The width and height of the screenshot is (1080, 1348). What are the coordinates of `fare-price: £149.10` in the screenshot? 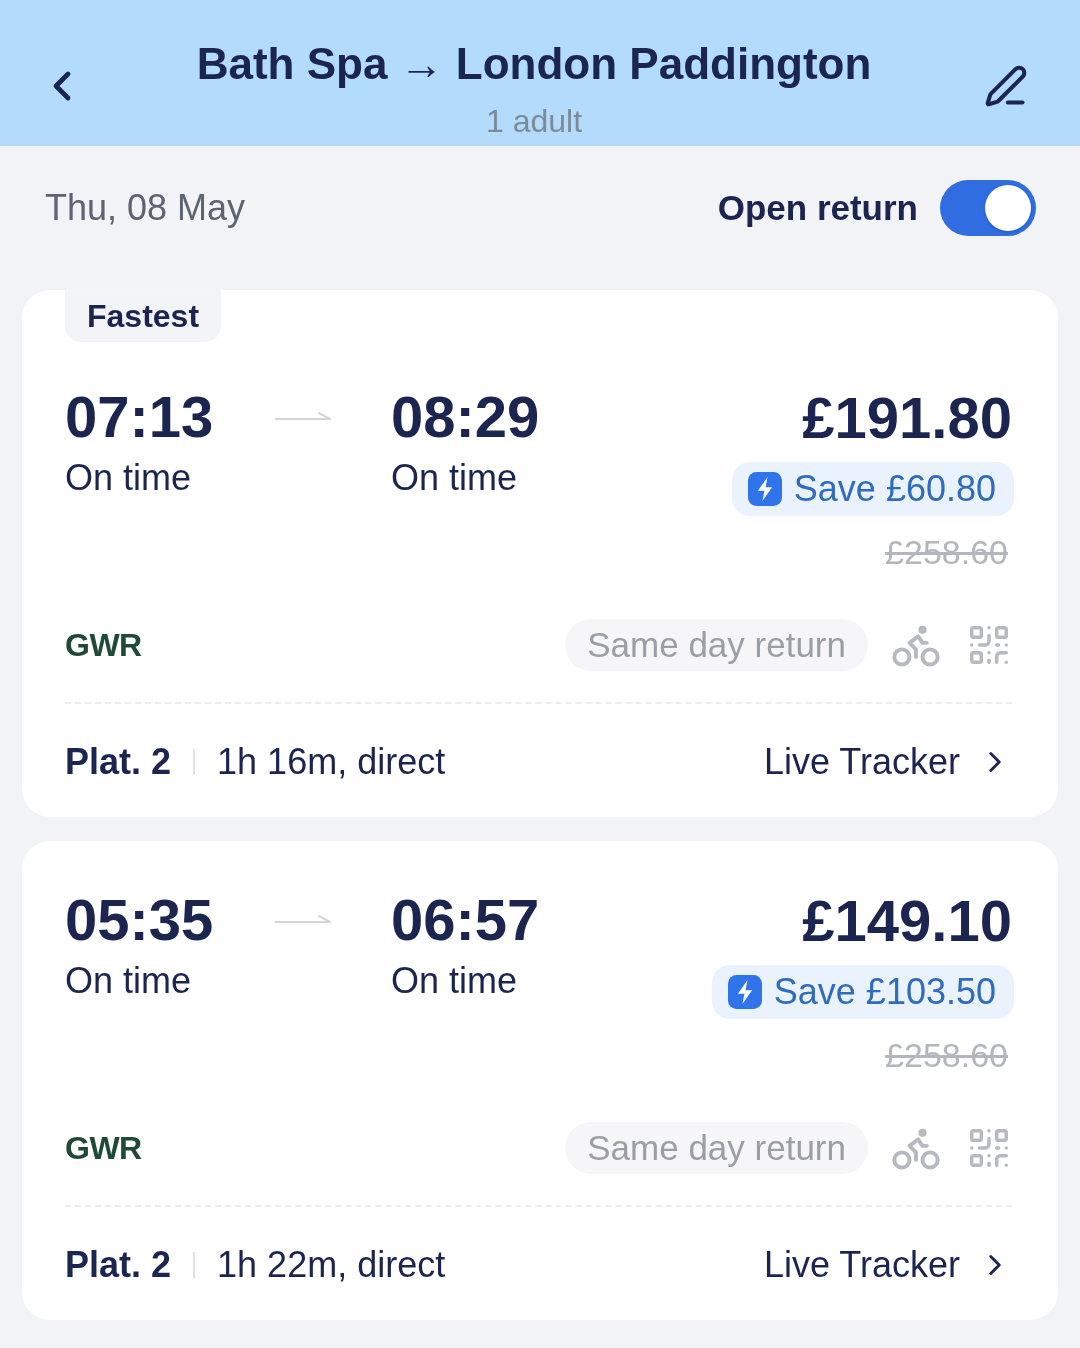 It's located at (907, 921).